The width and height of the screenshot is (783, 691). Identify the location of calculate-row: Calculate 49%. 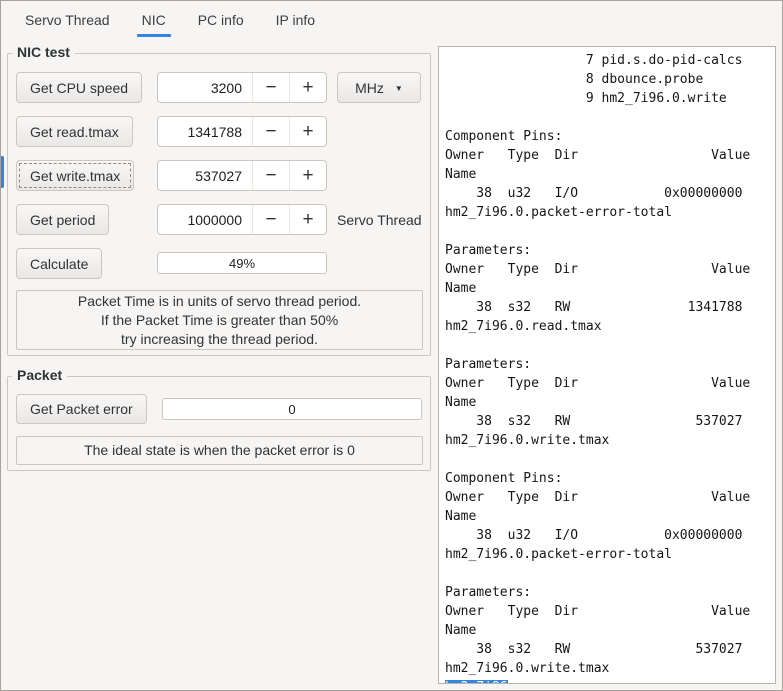
(219, 263).